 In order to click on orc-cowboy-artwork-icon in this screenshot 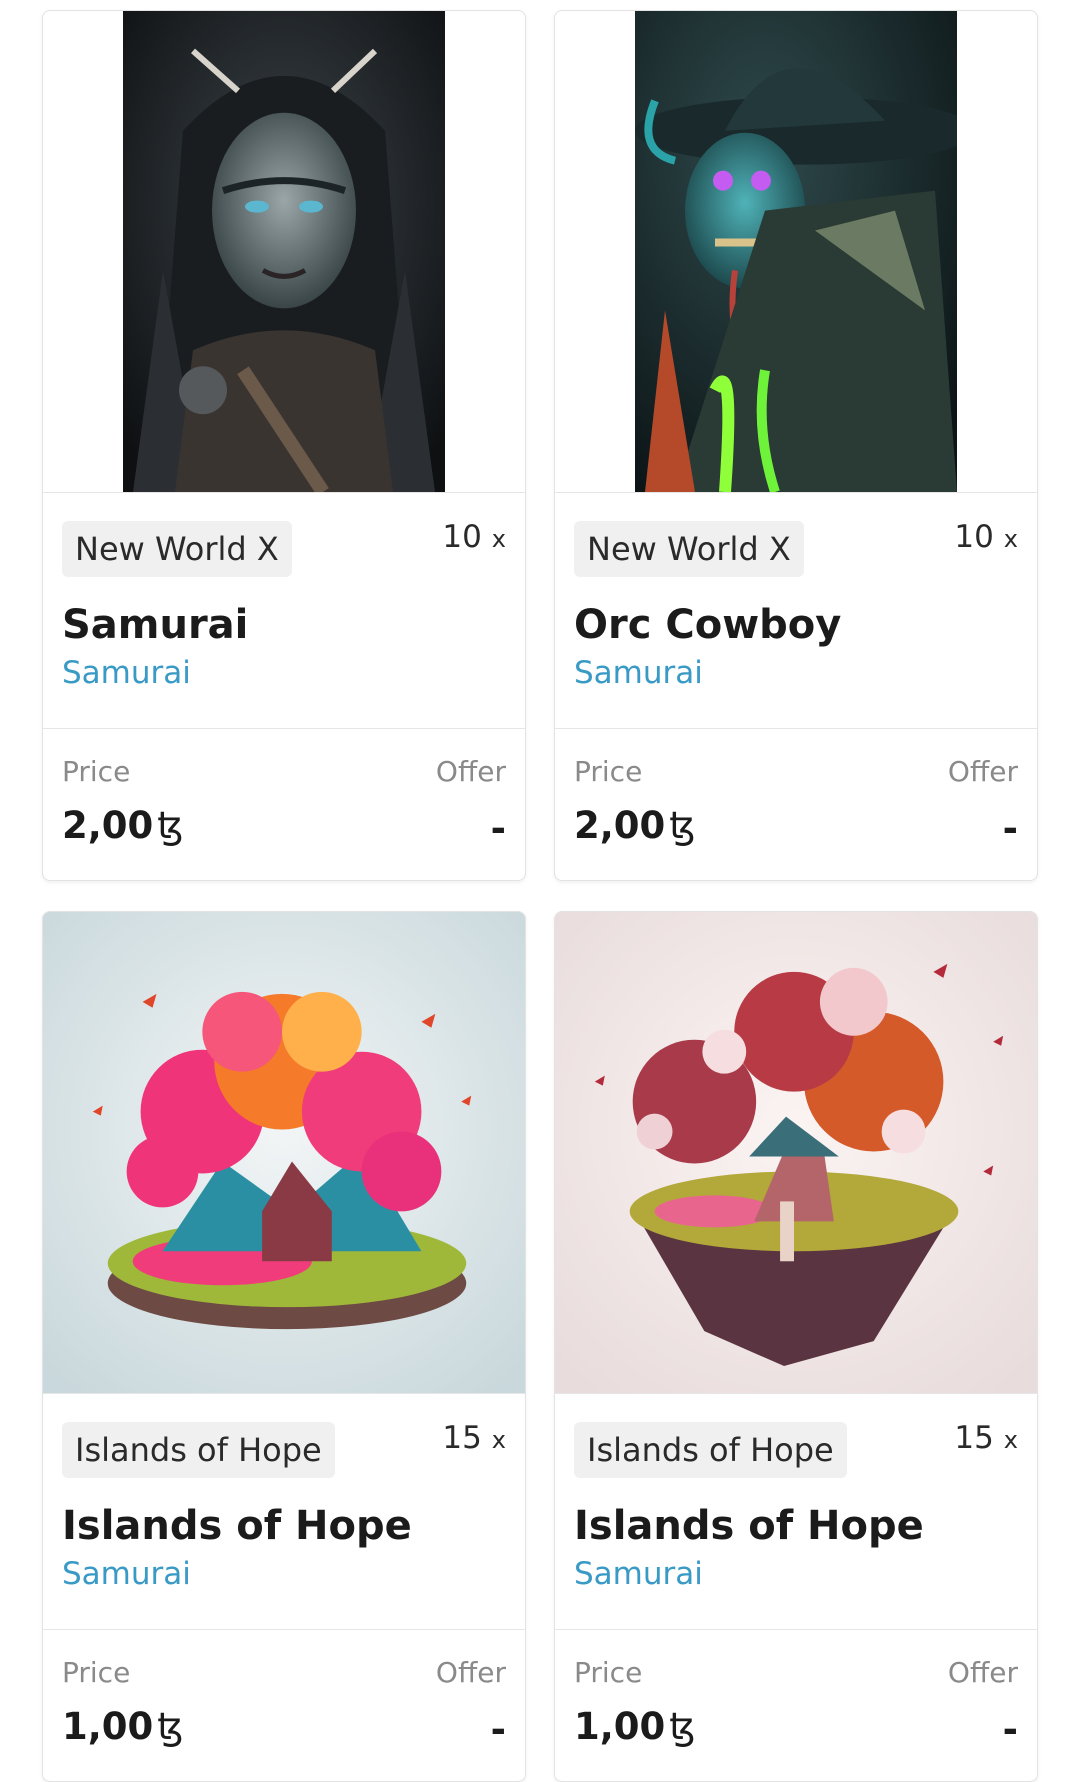, I will do `click(796, 251)`.